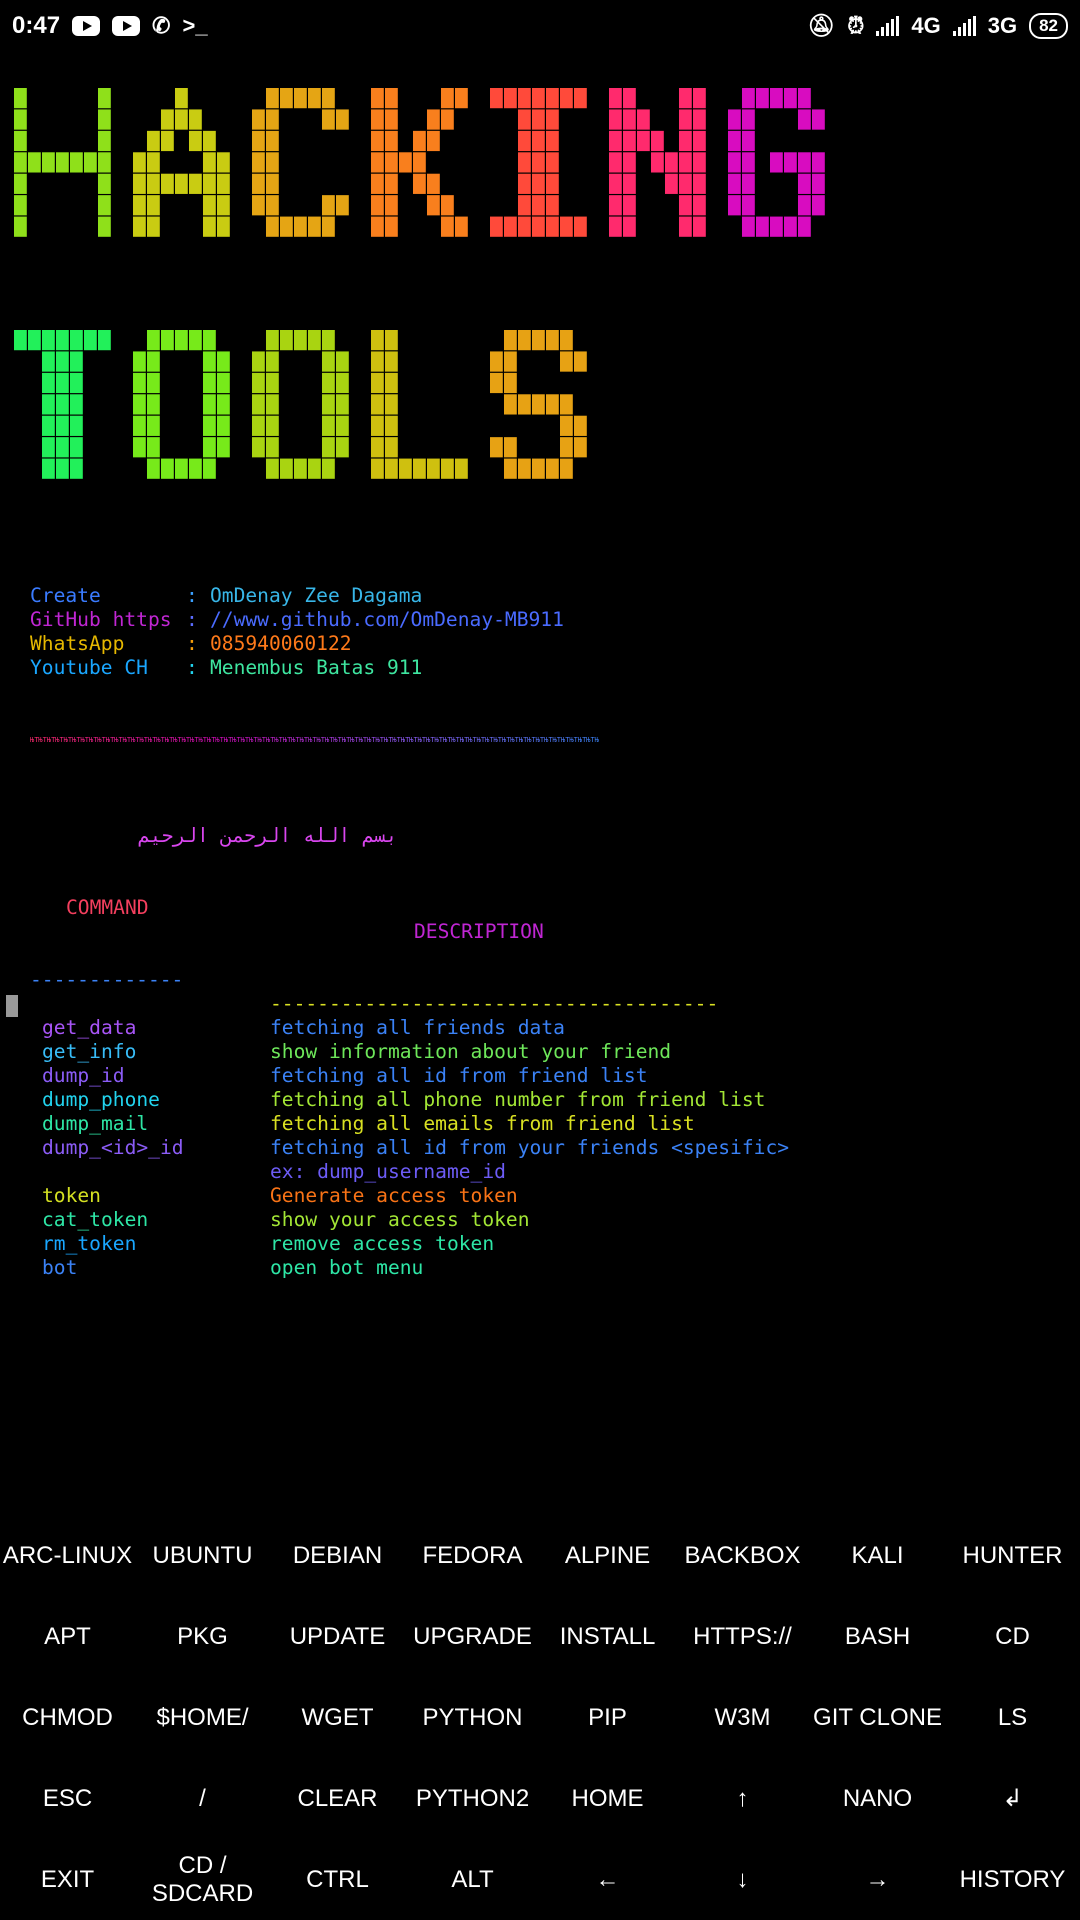  Describe the element at coordinates (877, 1879) in the screenshot. I see `extra-key: →` at that location.